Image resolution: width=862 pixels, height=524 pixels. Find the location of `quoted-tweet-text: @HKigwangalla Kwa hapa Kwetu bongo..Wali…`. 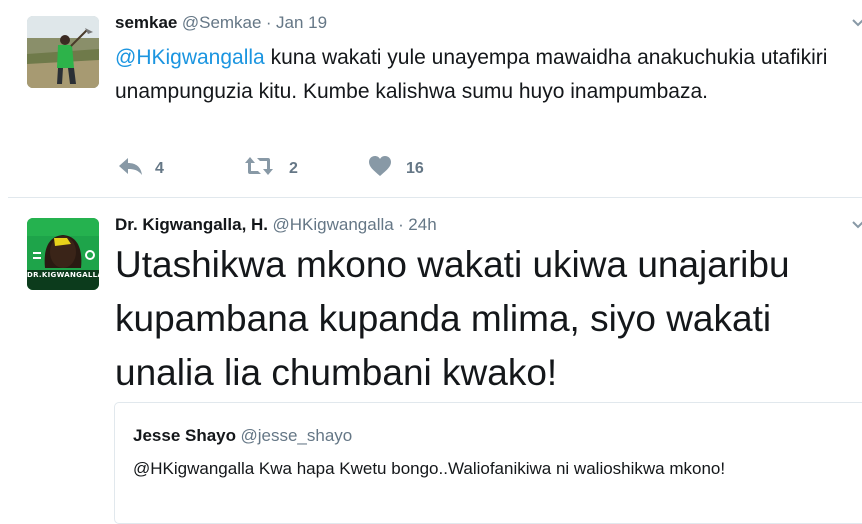

quoted-tweet-text: @HKigwangalla Kwa hapa Kwetu bongo..Wali… is located at coordinates (429, 468).